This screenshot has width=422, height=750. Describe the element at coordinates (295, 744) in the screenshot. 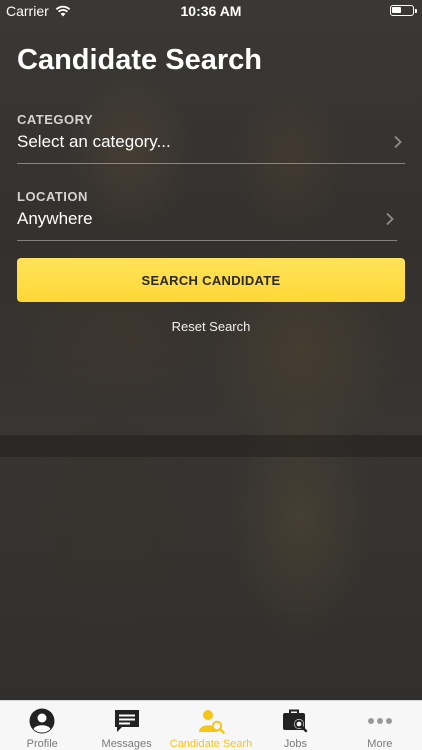

I see `tab-label: Jobs` at that location.